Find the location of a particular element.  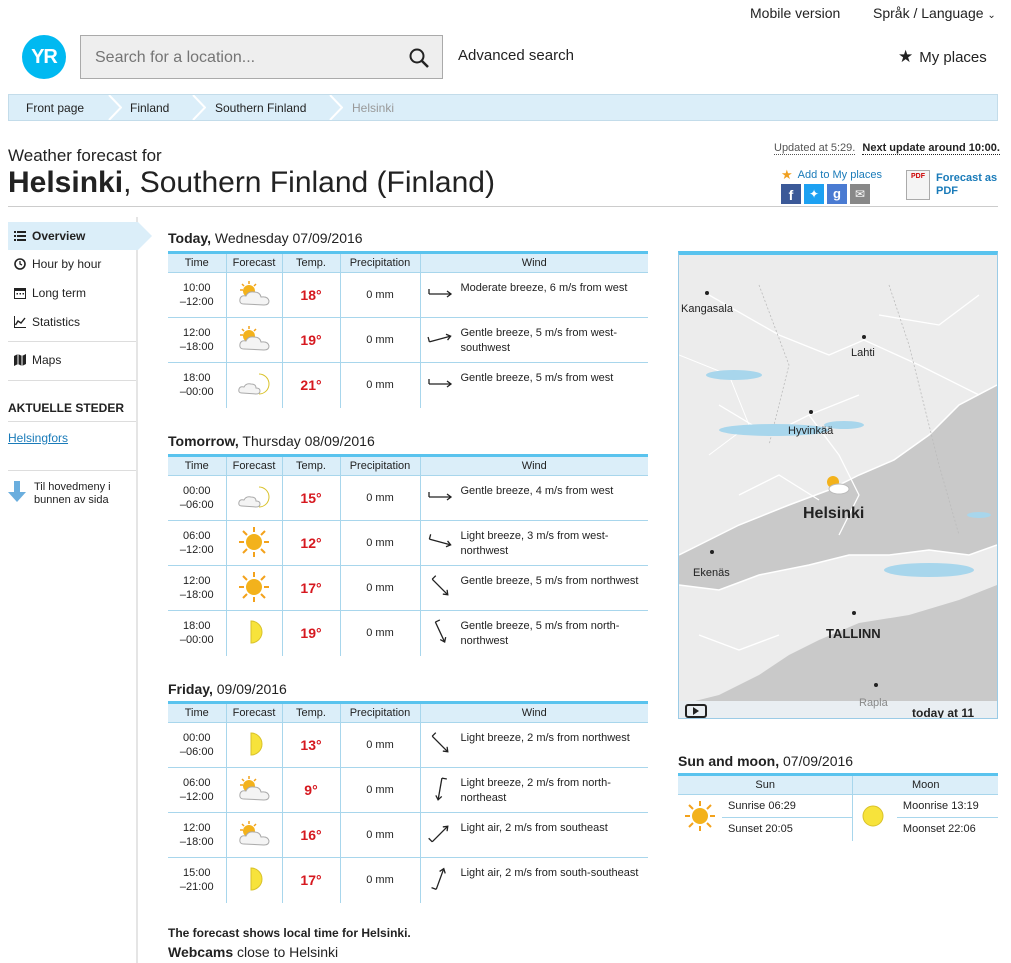

day-heading: Friday, 09/09/2016 is located at coordinates (227, 689).